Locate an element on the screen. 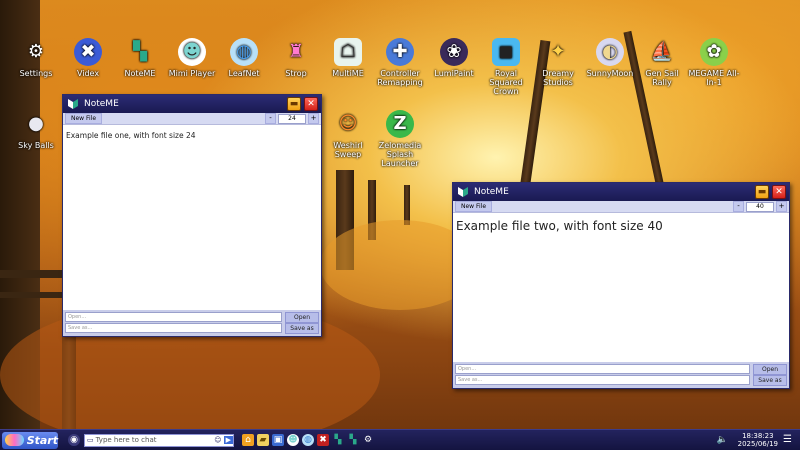  sunnymoon-icon: ◐ is located at coordinates (610, 52).